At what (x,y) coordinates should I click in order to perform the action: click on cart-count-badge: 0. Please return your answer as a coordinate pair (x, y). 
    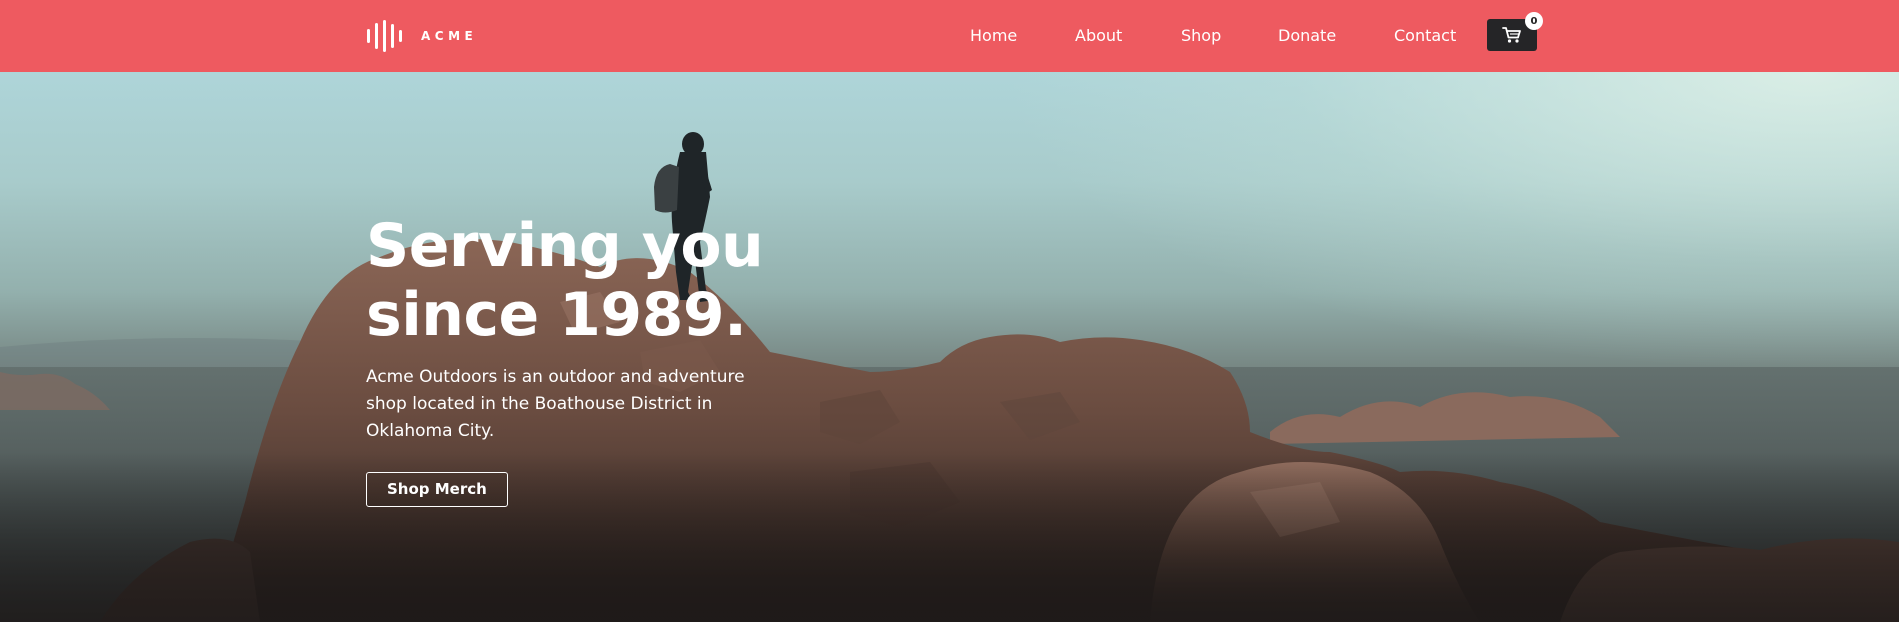
    Looking at the image, I should click on (1534, 21).